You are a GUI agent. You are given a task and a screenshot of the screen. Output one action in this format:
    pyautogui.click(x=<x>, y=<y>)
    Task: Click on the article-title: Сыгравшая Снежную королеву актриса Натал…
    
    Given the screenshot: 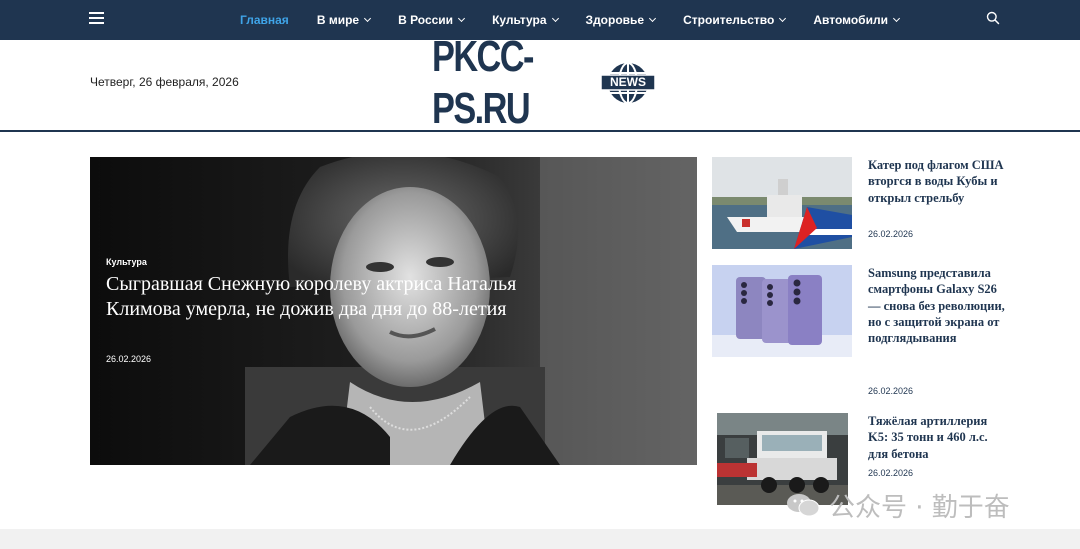 What is the action you would take?
    pyautogui.click(x=316, y=297)
    